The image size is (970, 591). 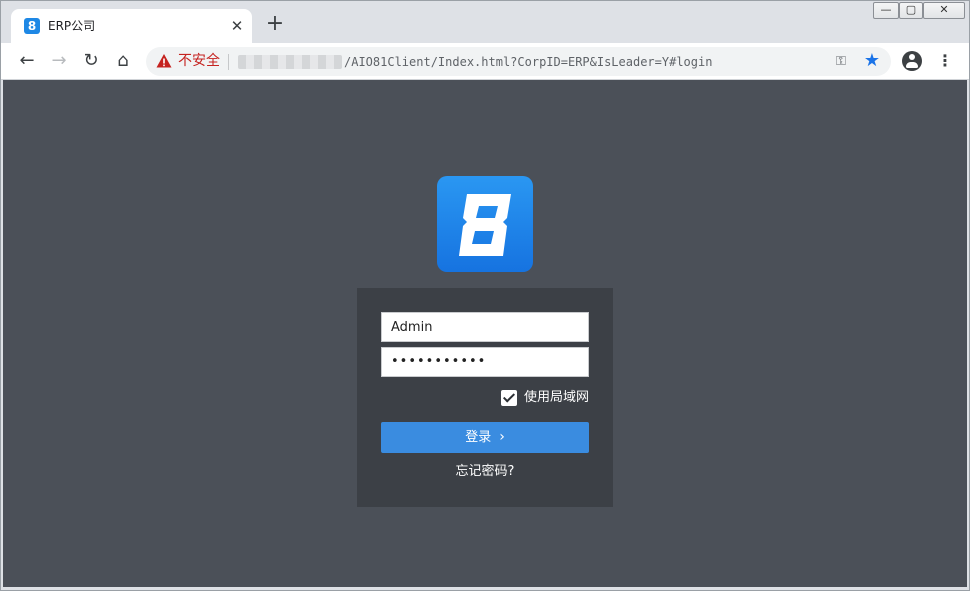 I want to click on bookmark-star-icon: ★, so click(x=872, y=61).